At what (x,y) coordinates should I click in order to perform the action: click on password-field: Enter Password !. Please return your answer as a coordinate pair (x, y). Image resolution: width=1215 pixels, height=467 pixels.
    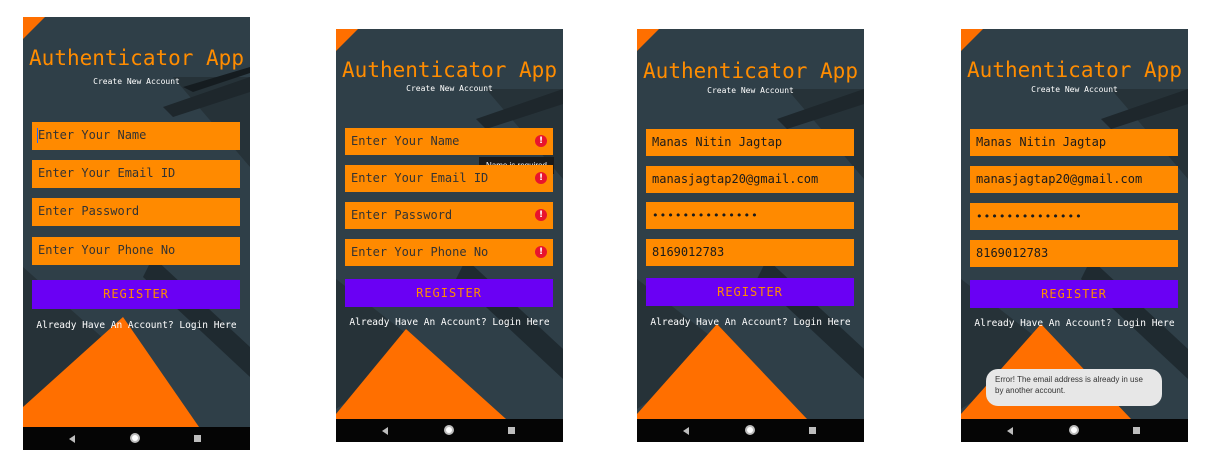
    Looking at the image, I should click on (449, 215).